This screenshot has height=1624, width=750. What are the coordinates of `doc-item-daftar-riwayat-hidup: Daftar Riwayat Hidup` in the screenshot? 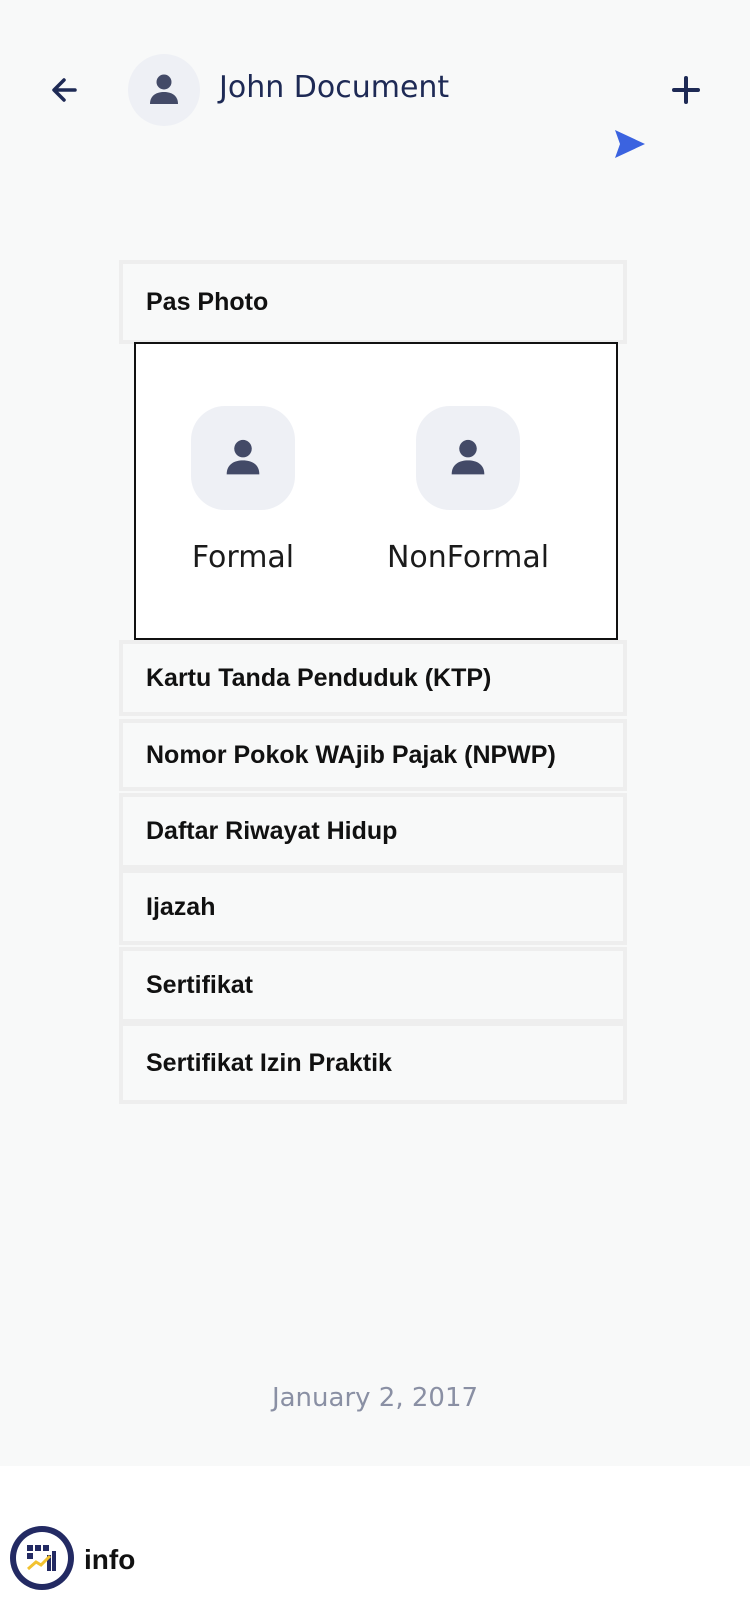 It's located at (373, 831).